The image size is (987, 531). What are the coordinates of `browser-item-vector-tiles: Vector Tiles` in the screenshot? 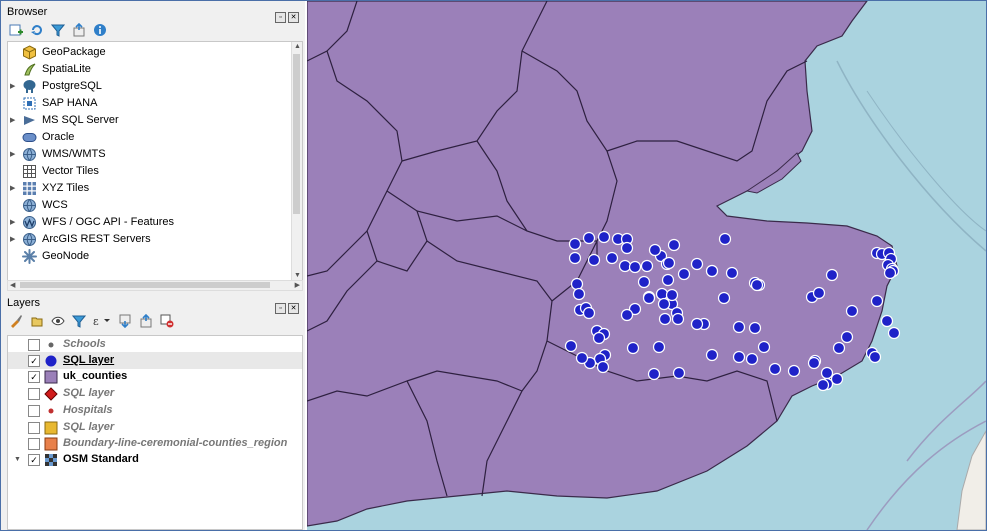 It's located at (149, 171).